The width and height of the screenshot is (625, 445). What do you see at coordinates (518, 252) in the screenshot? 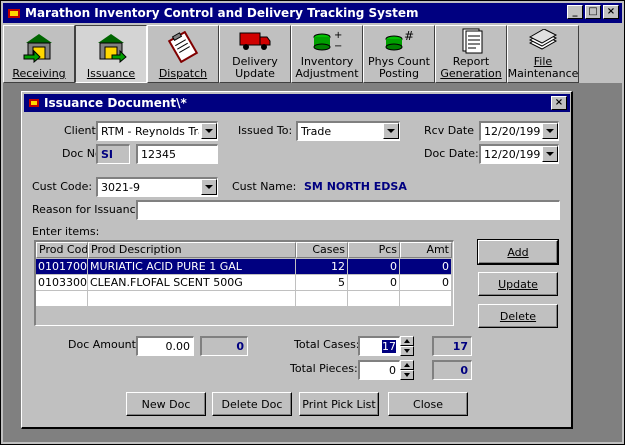
I see `add-button: Add` at bounding box center [518, 252].